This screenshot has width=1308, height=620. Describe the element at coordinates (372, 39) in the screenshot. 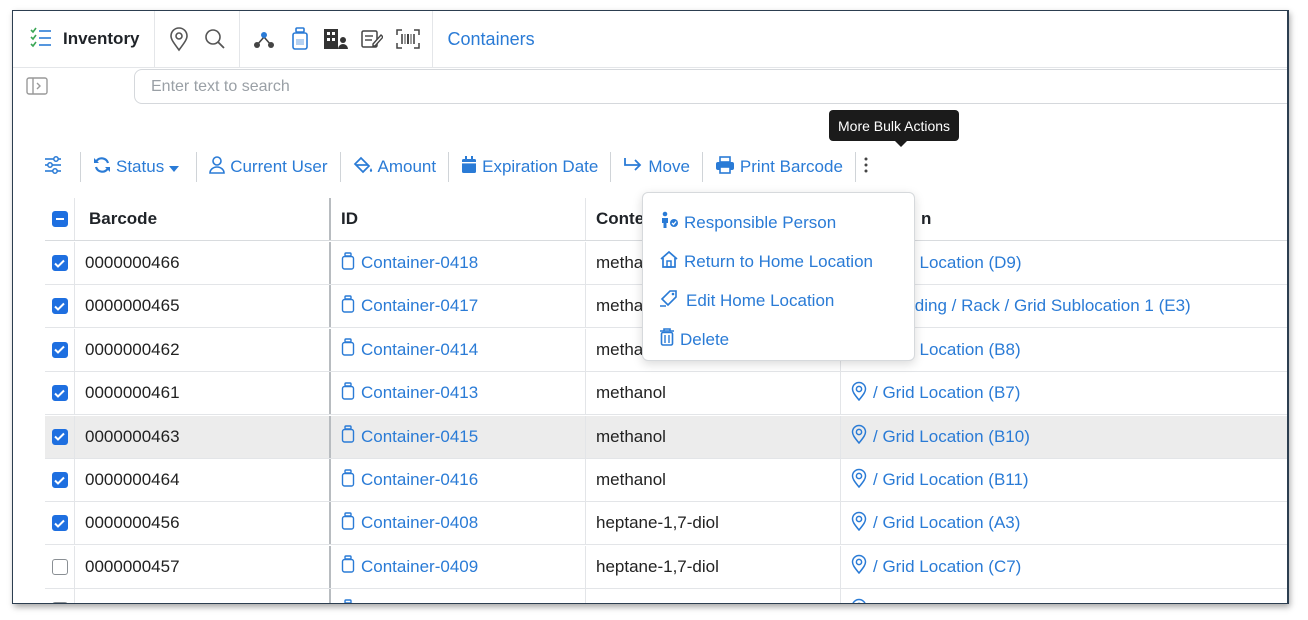

I see `notes-edit-icon` at that location.